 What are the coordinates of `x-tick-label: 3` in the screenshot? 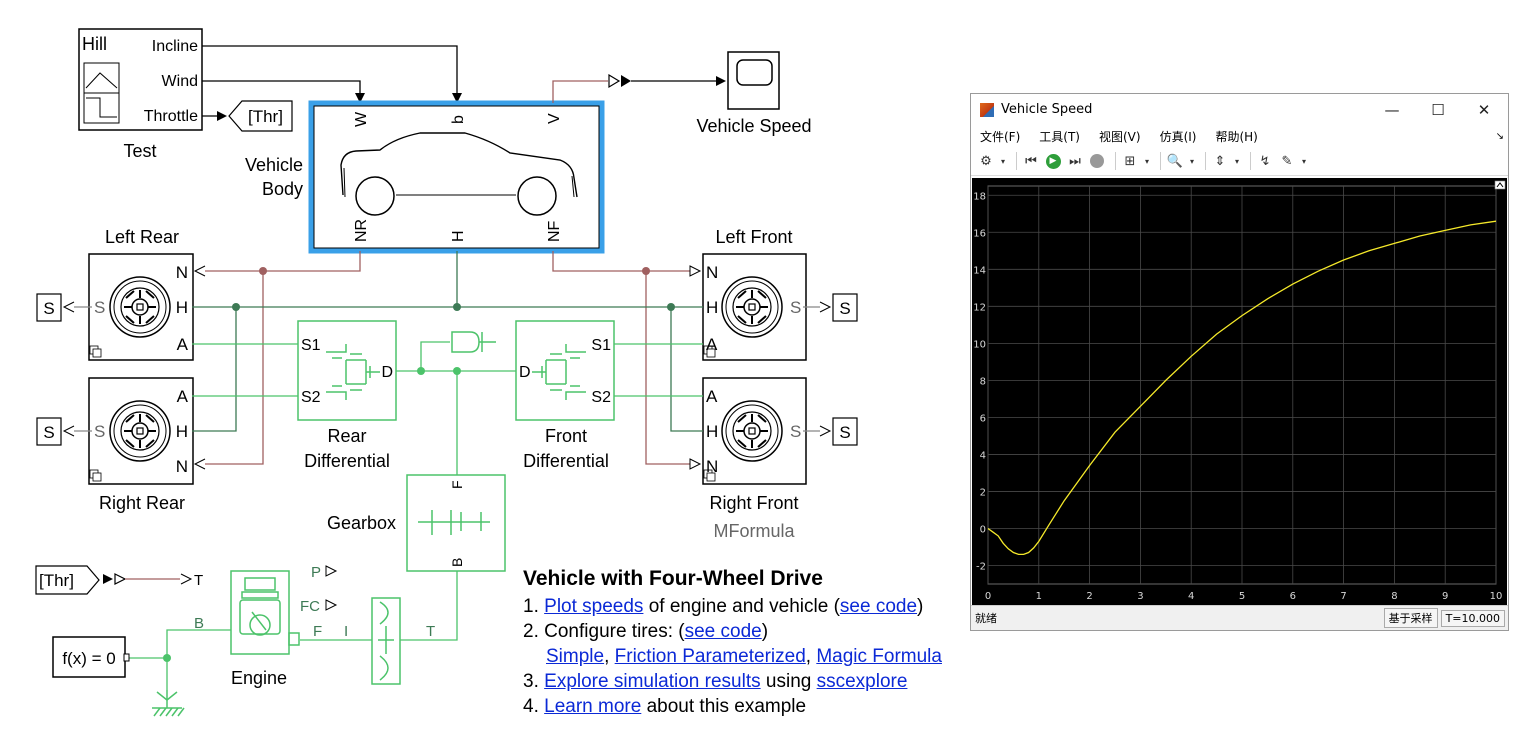 It's located at (1140, 596).